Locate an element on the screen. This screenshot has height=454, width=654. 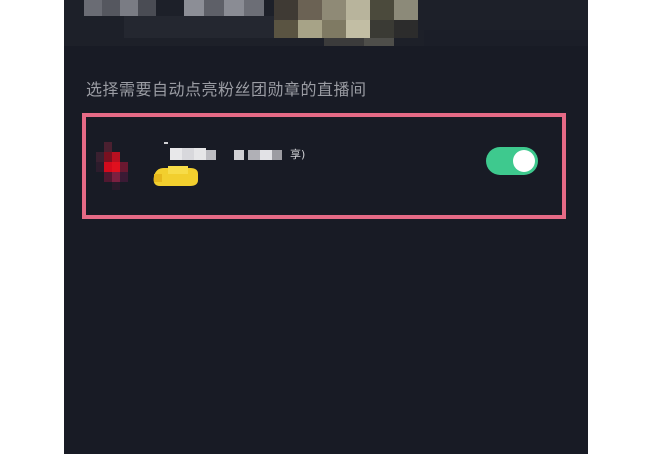
room-name-suffix: 享) is located at coordinates (298, 154).